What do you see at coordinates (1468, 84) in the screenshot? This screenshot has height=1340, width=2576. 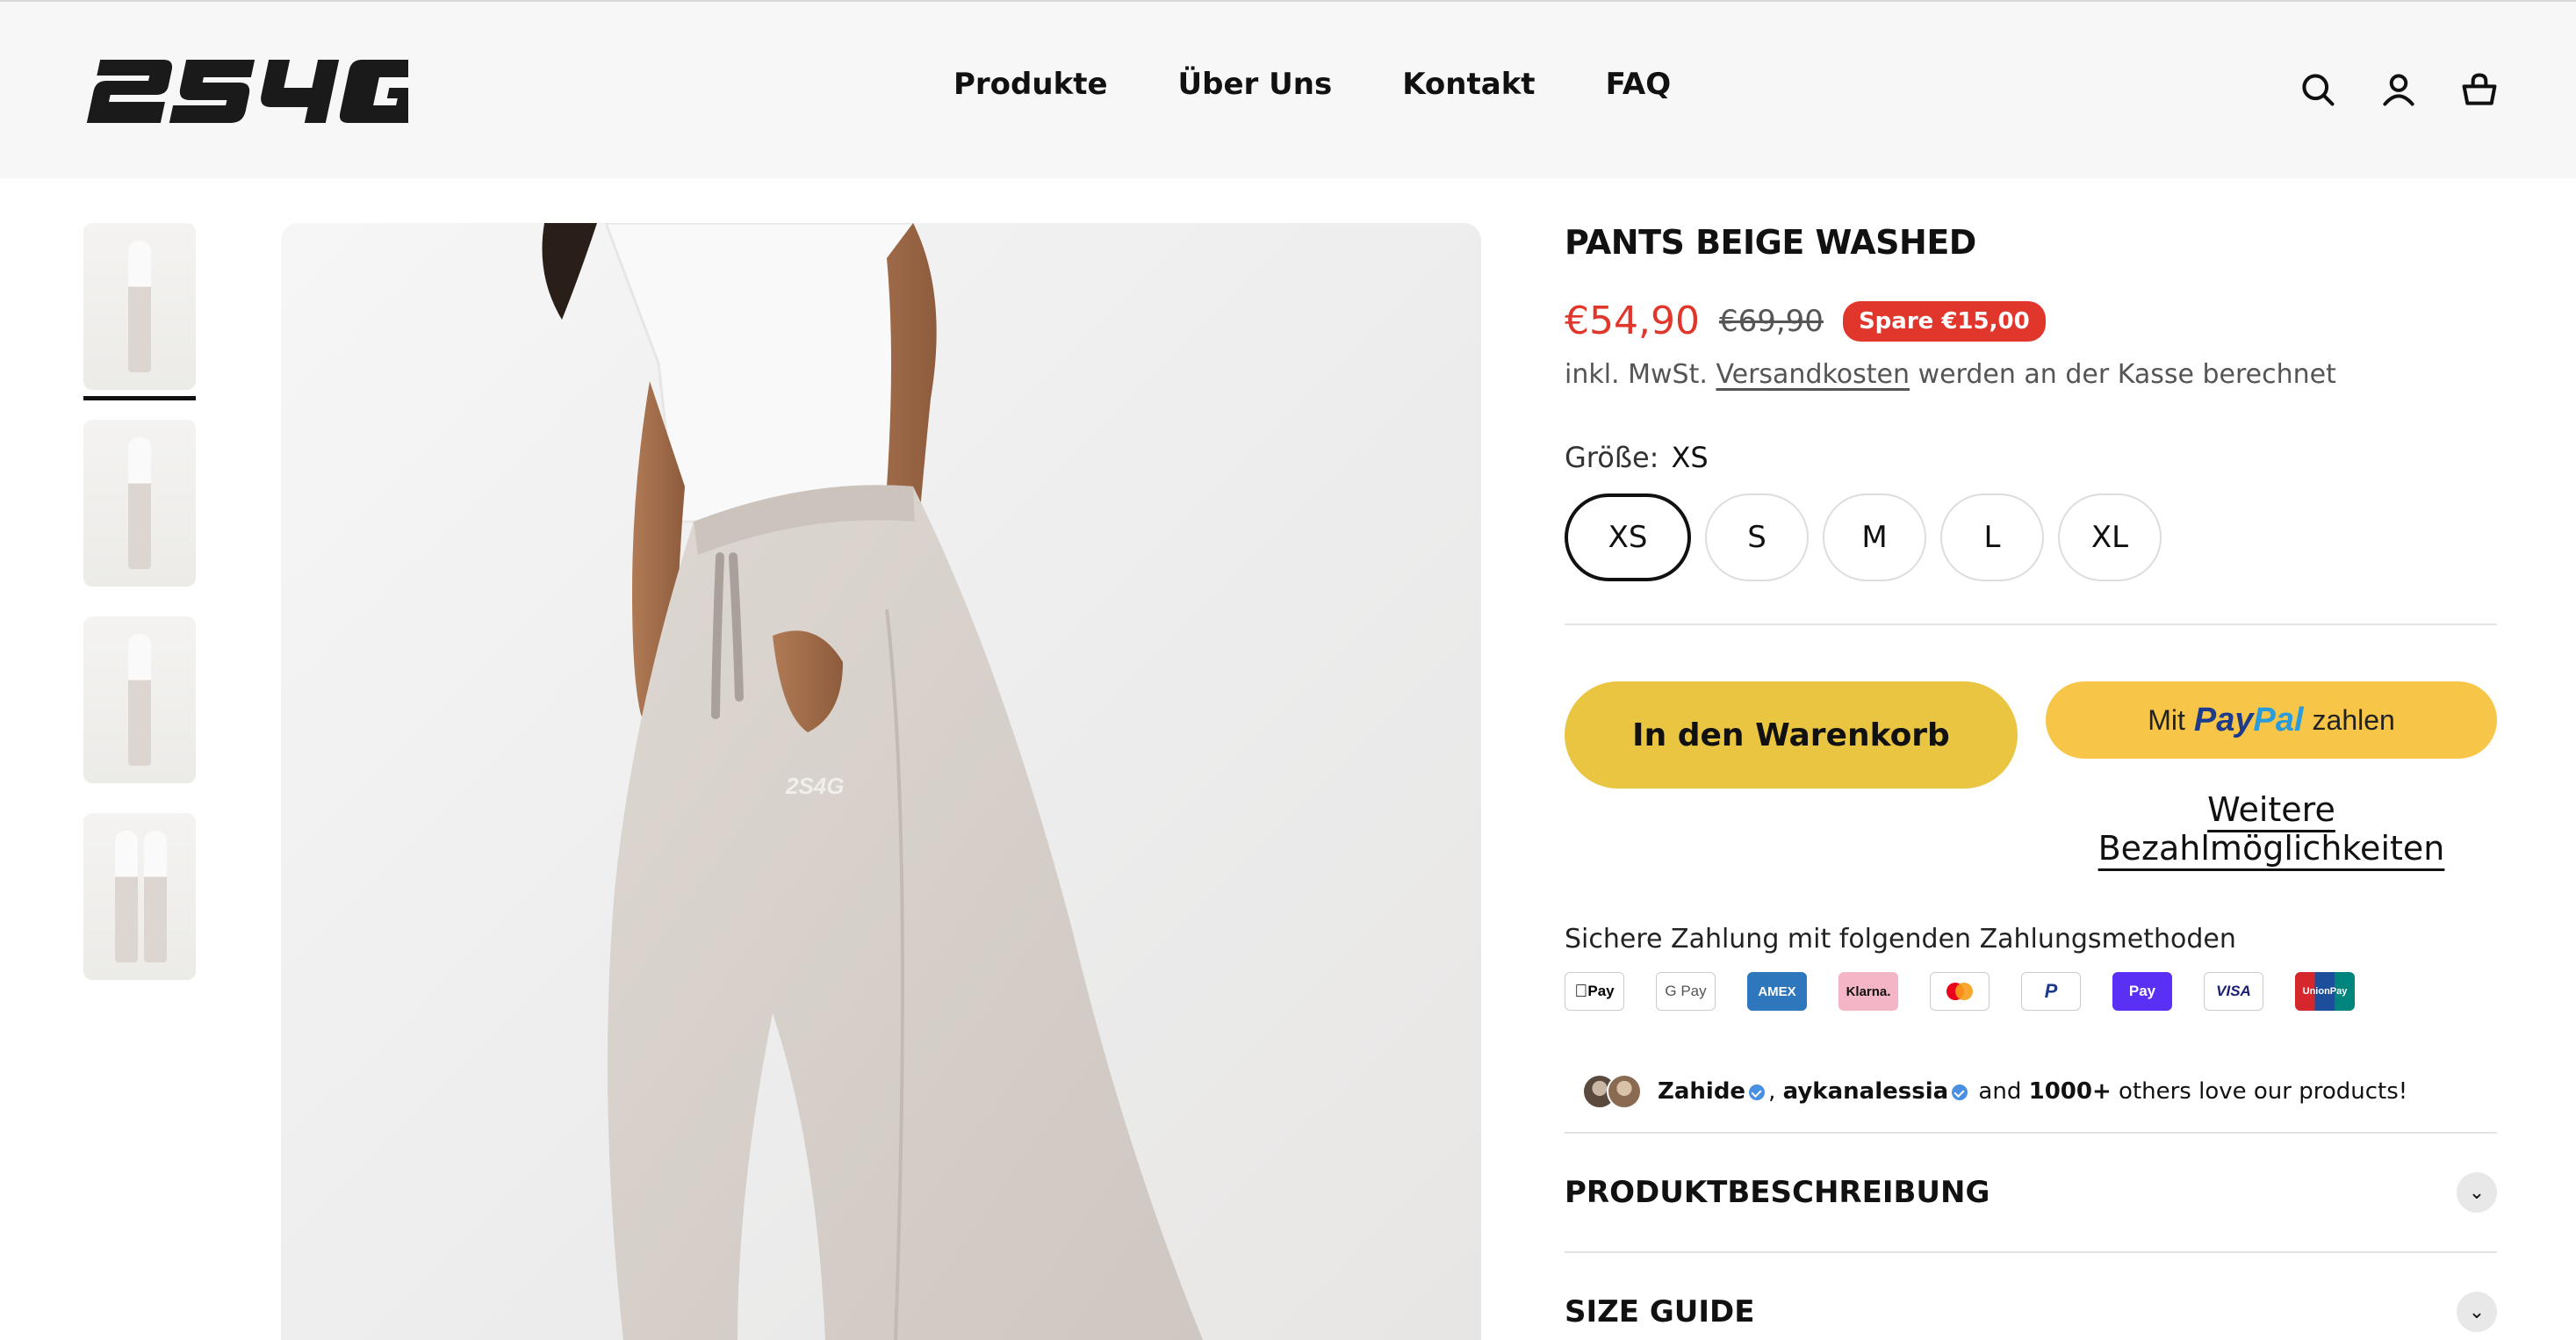 I see `nav-kontakt: Kontakt` at bounding box center [1468, 84].